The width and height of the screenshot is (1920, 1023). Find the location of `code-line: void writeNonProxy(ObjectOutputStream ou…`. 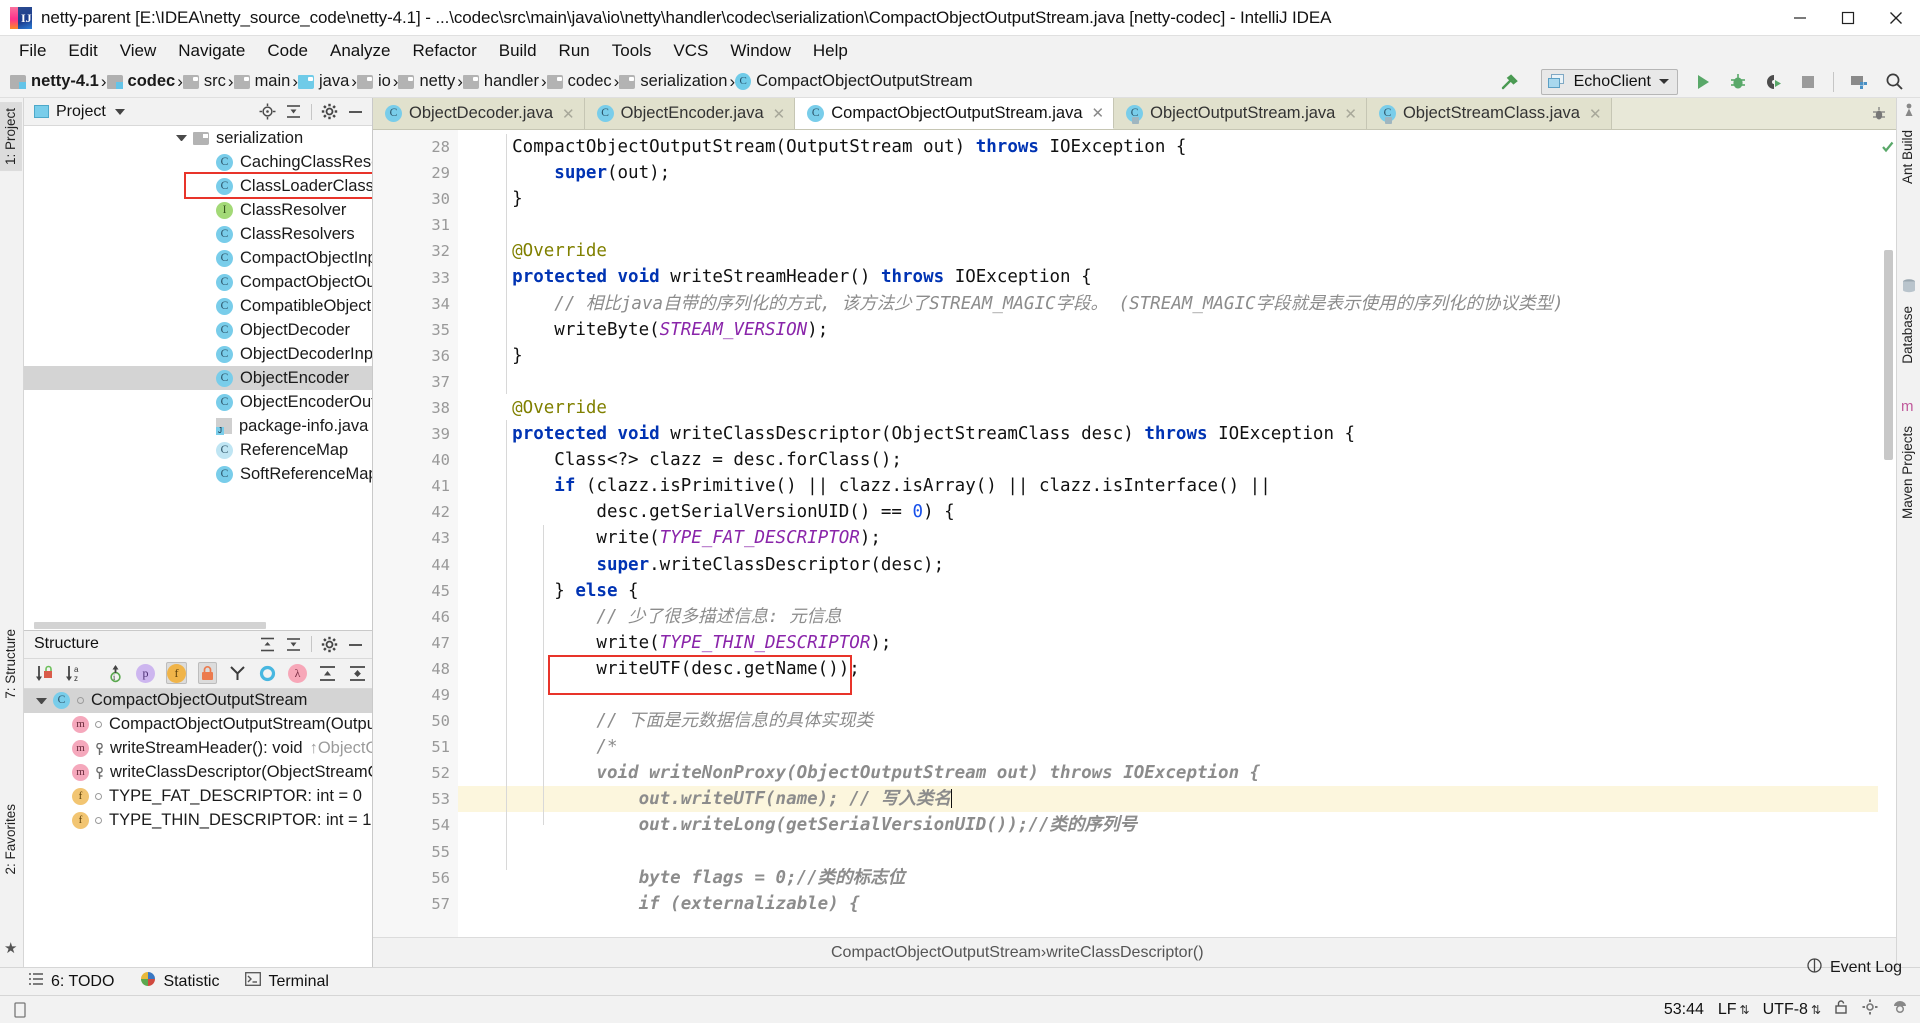

code-line: void writeNonProxy(ObjectOutputStream ou… is located at coordinates (1168, 773).